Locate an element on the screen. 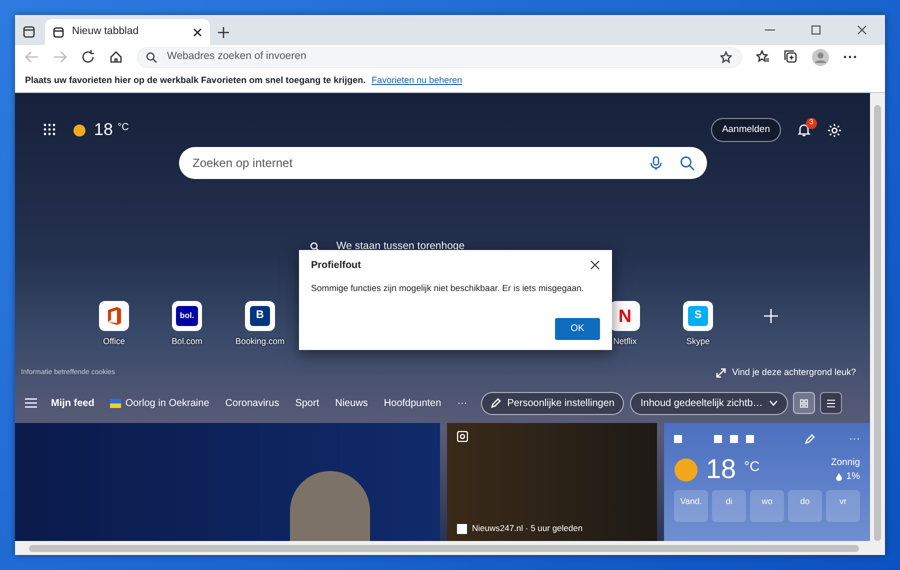 The image size is (900, 570). apps-button is located at coordinates (50, 130).